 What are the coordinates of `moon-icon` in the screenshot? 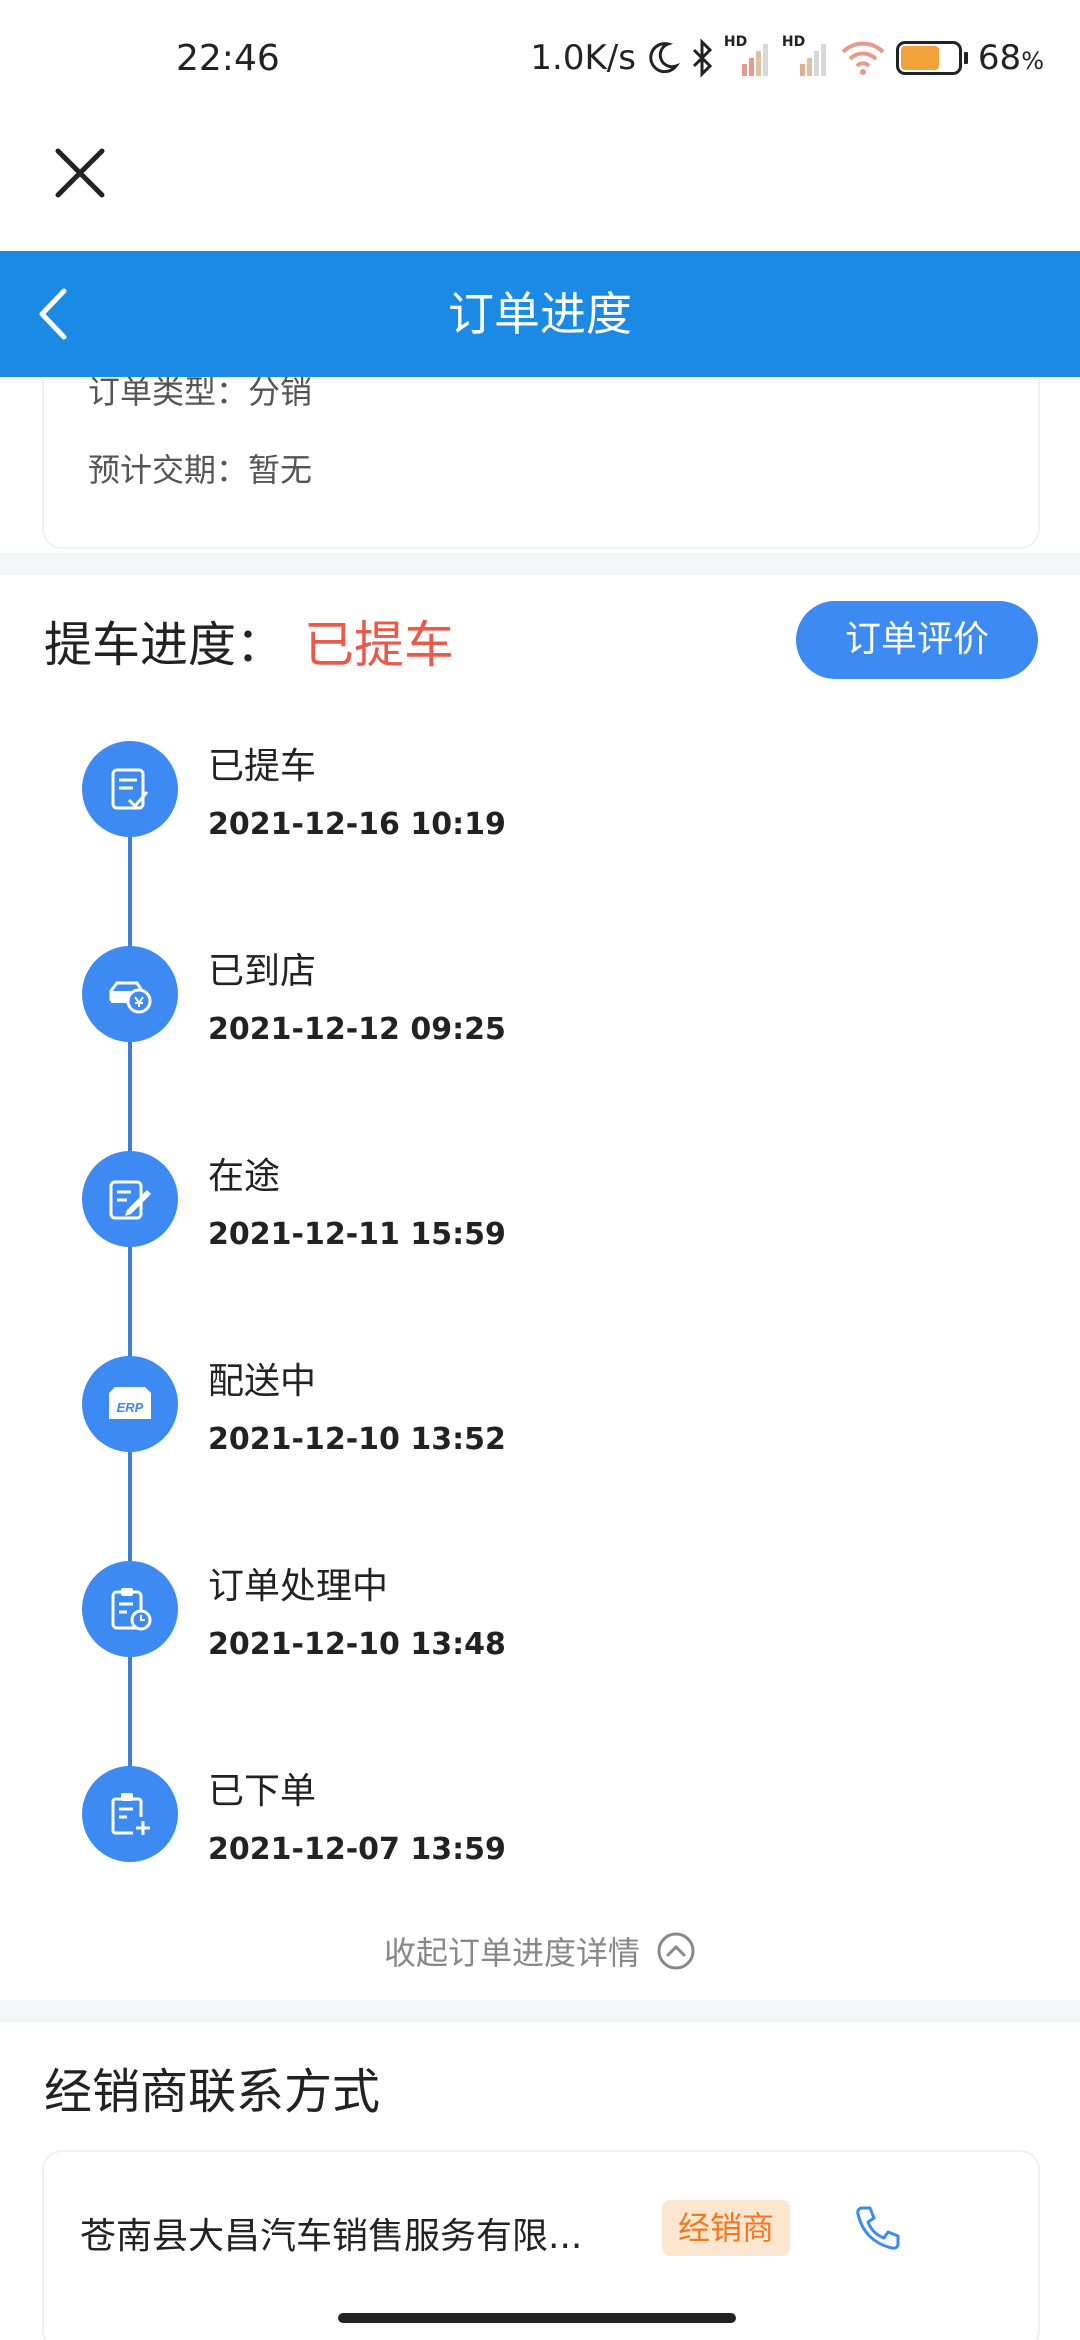 It's located at (664, 58).